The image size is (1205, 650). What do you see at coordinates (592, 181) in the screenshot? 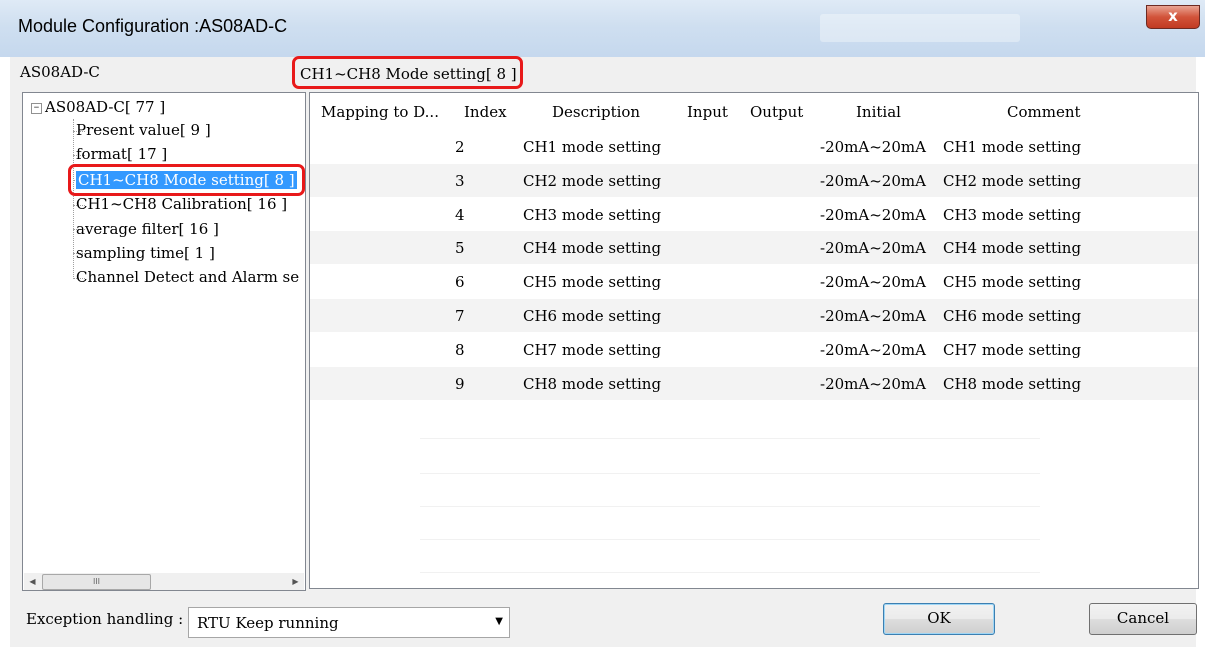
I see `cell-description: CH2 mode setting` at bounding box center [592, 181].